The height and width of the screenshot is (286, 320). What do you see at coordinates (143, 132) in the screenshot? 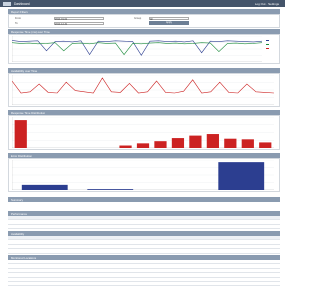
I see `response-distribution-chart` at bounding box center [143, 132].